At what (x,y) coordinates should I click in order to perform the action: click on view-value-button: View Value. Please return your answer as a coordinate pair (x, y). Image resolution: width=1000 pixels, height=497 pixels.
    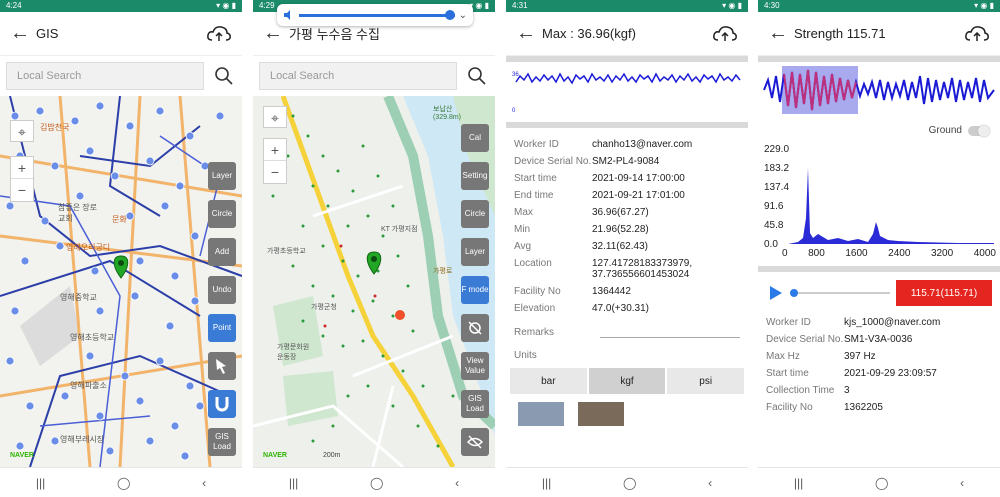
    Looking at the image, I should click on (475, 366).